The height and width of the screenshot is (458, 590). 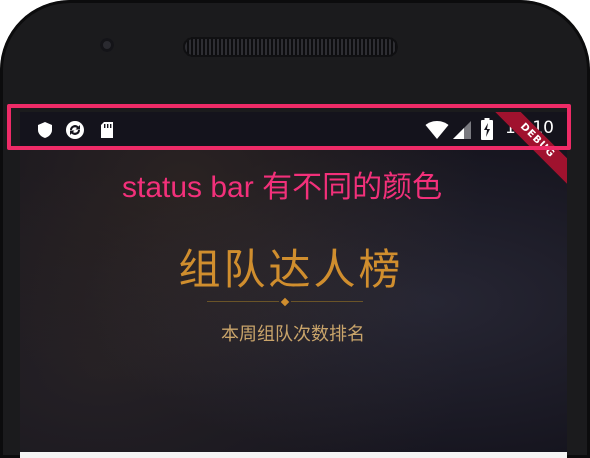 What do you see at coordinates (282, 187) in the screenshot?
I see `annotation-caption: status bar 有不同的颜色` at bounding box center [282, 187].